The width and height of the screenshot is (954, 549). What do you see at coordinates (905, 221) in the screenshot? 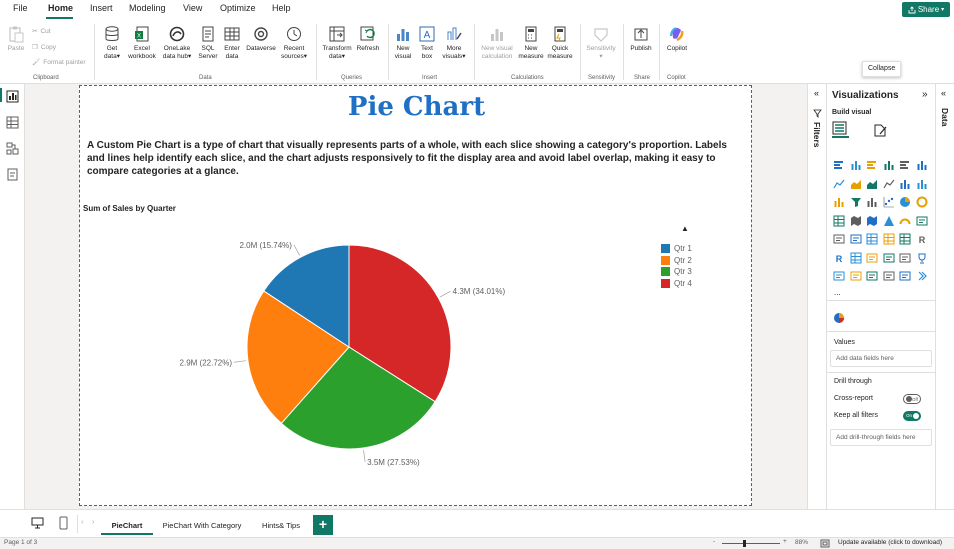
I see `visual-type-gauge-icon` at bounding box center [905, 221].